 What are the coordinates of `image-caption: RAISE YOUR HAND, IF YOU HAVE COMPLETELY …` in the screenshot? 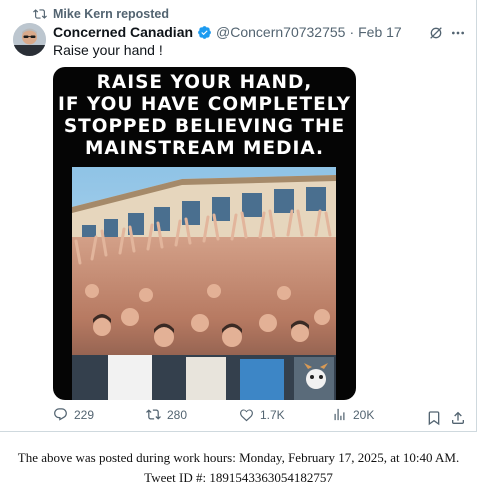 It's located at (204, 116).